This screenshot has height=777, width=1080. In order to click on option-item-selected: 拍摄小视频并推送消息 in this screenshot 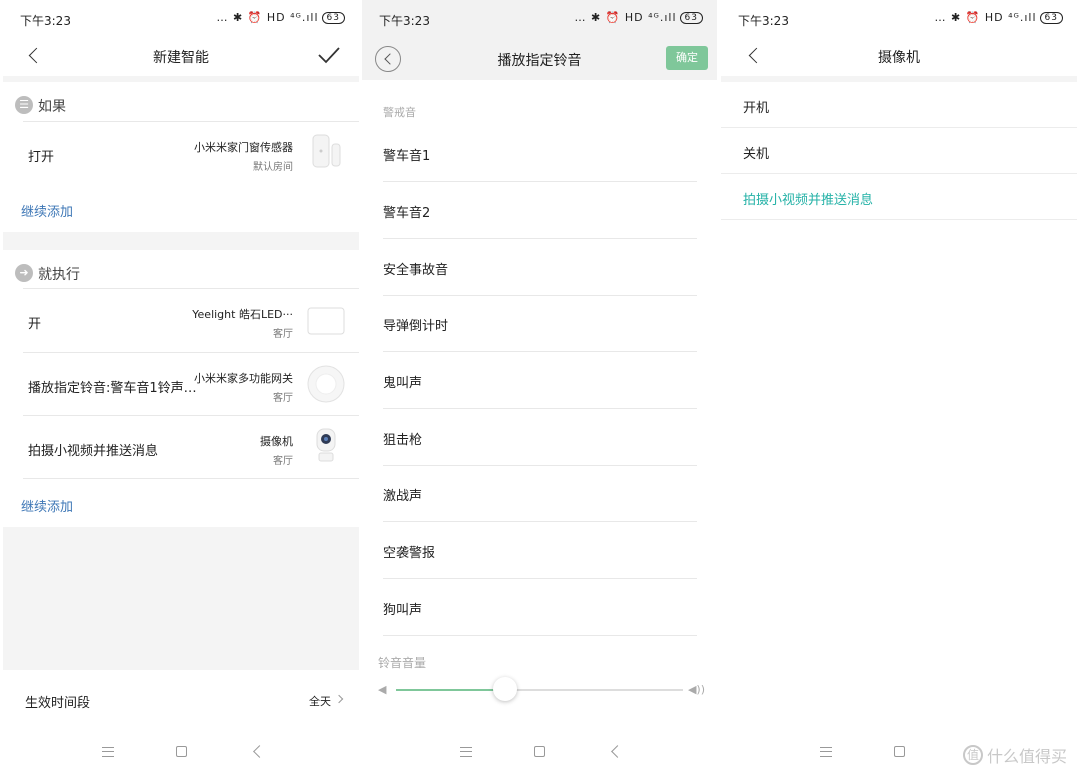, I will do `click(899, 197)`.